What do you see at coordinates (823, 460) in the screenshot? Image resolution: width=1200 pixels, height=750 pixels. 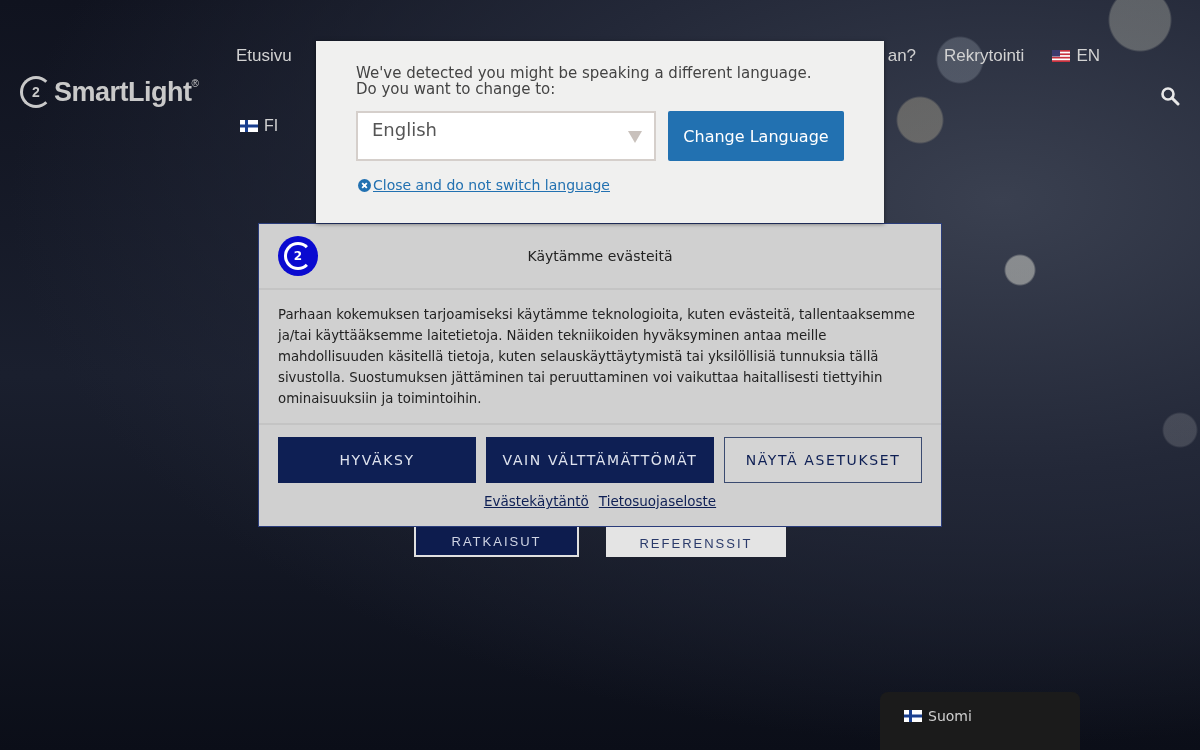 I see `consent-button: NÄYTÄ ASETUKSET` at bounding box center [823, 460].